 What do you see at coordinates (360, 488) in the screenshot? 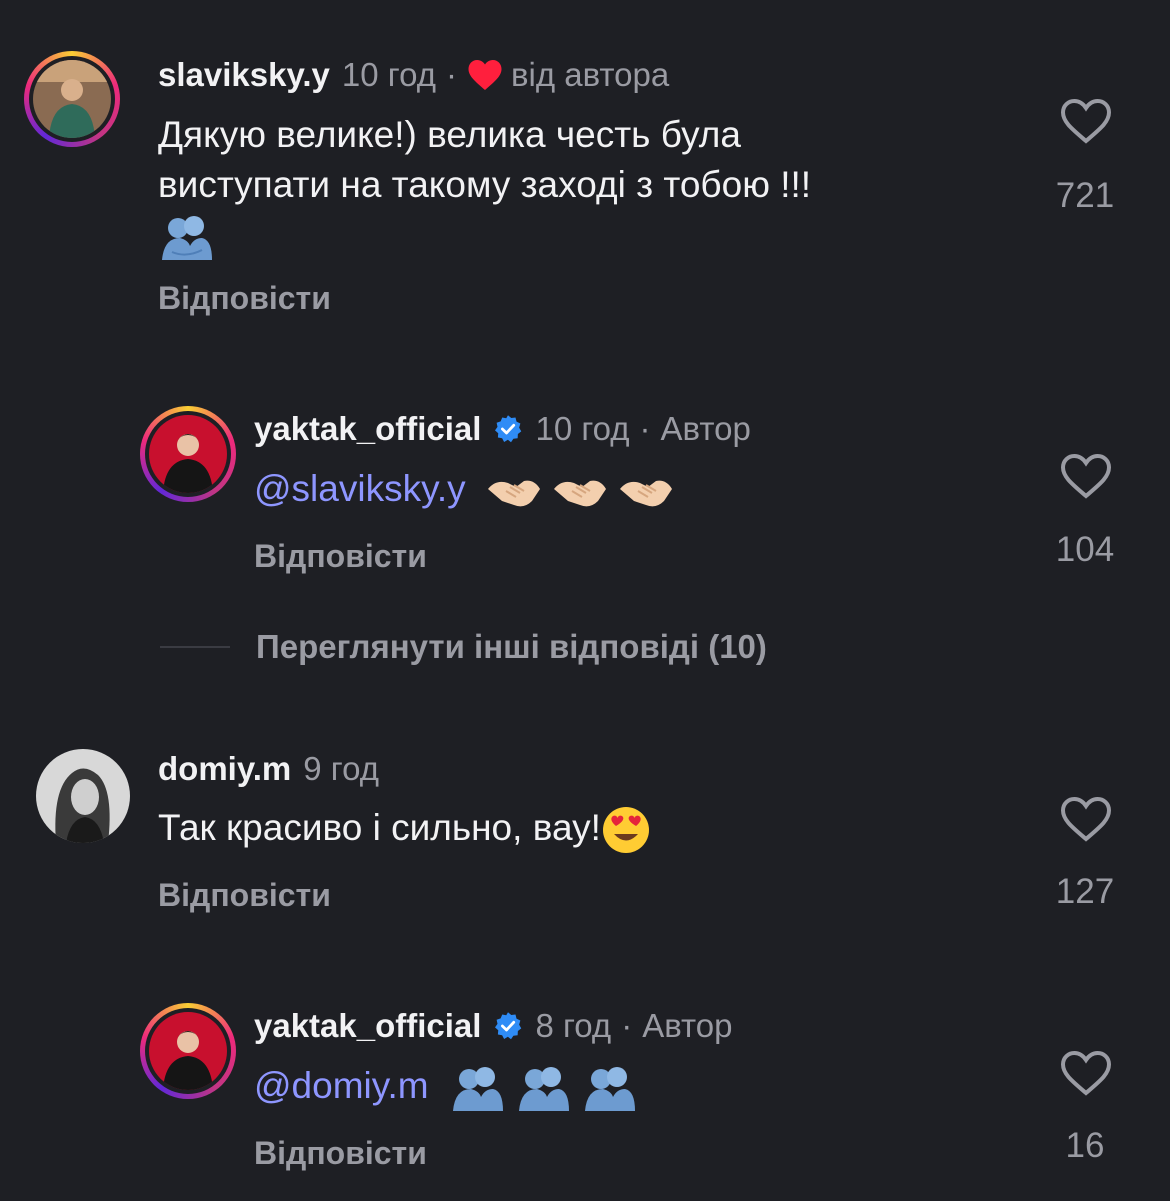
I see `mention-link: @slaviksky.y` at bounding box center [360, 488].